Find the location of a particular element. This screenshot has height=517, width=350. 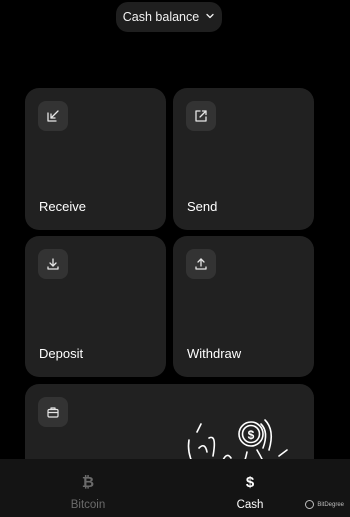

balance-selector: Cash balance is located at coordinates (169, 17).